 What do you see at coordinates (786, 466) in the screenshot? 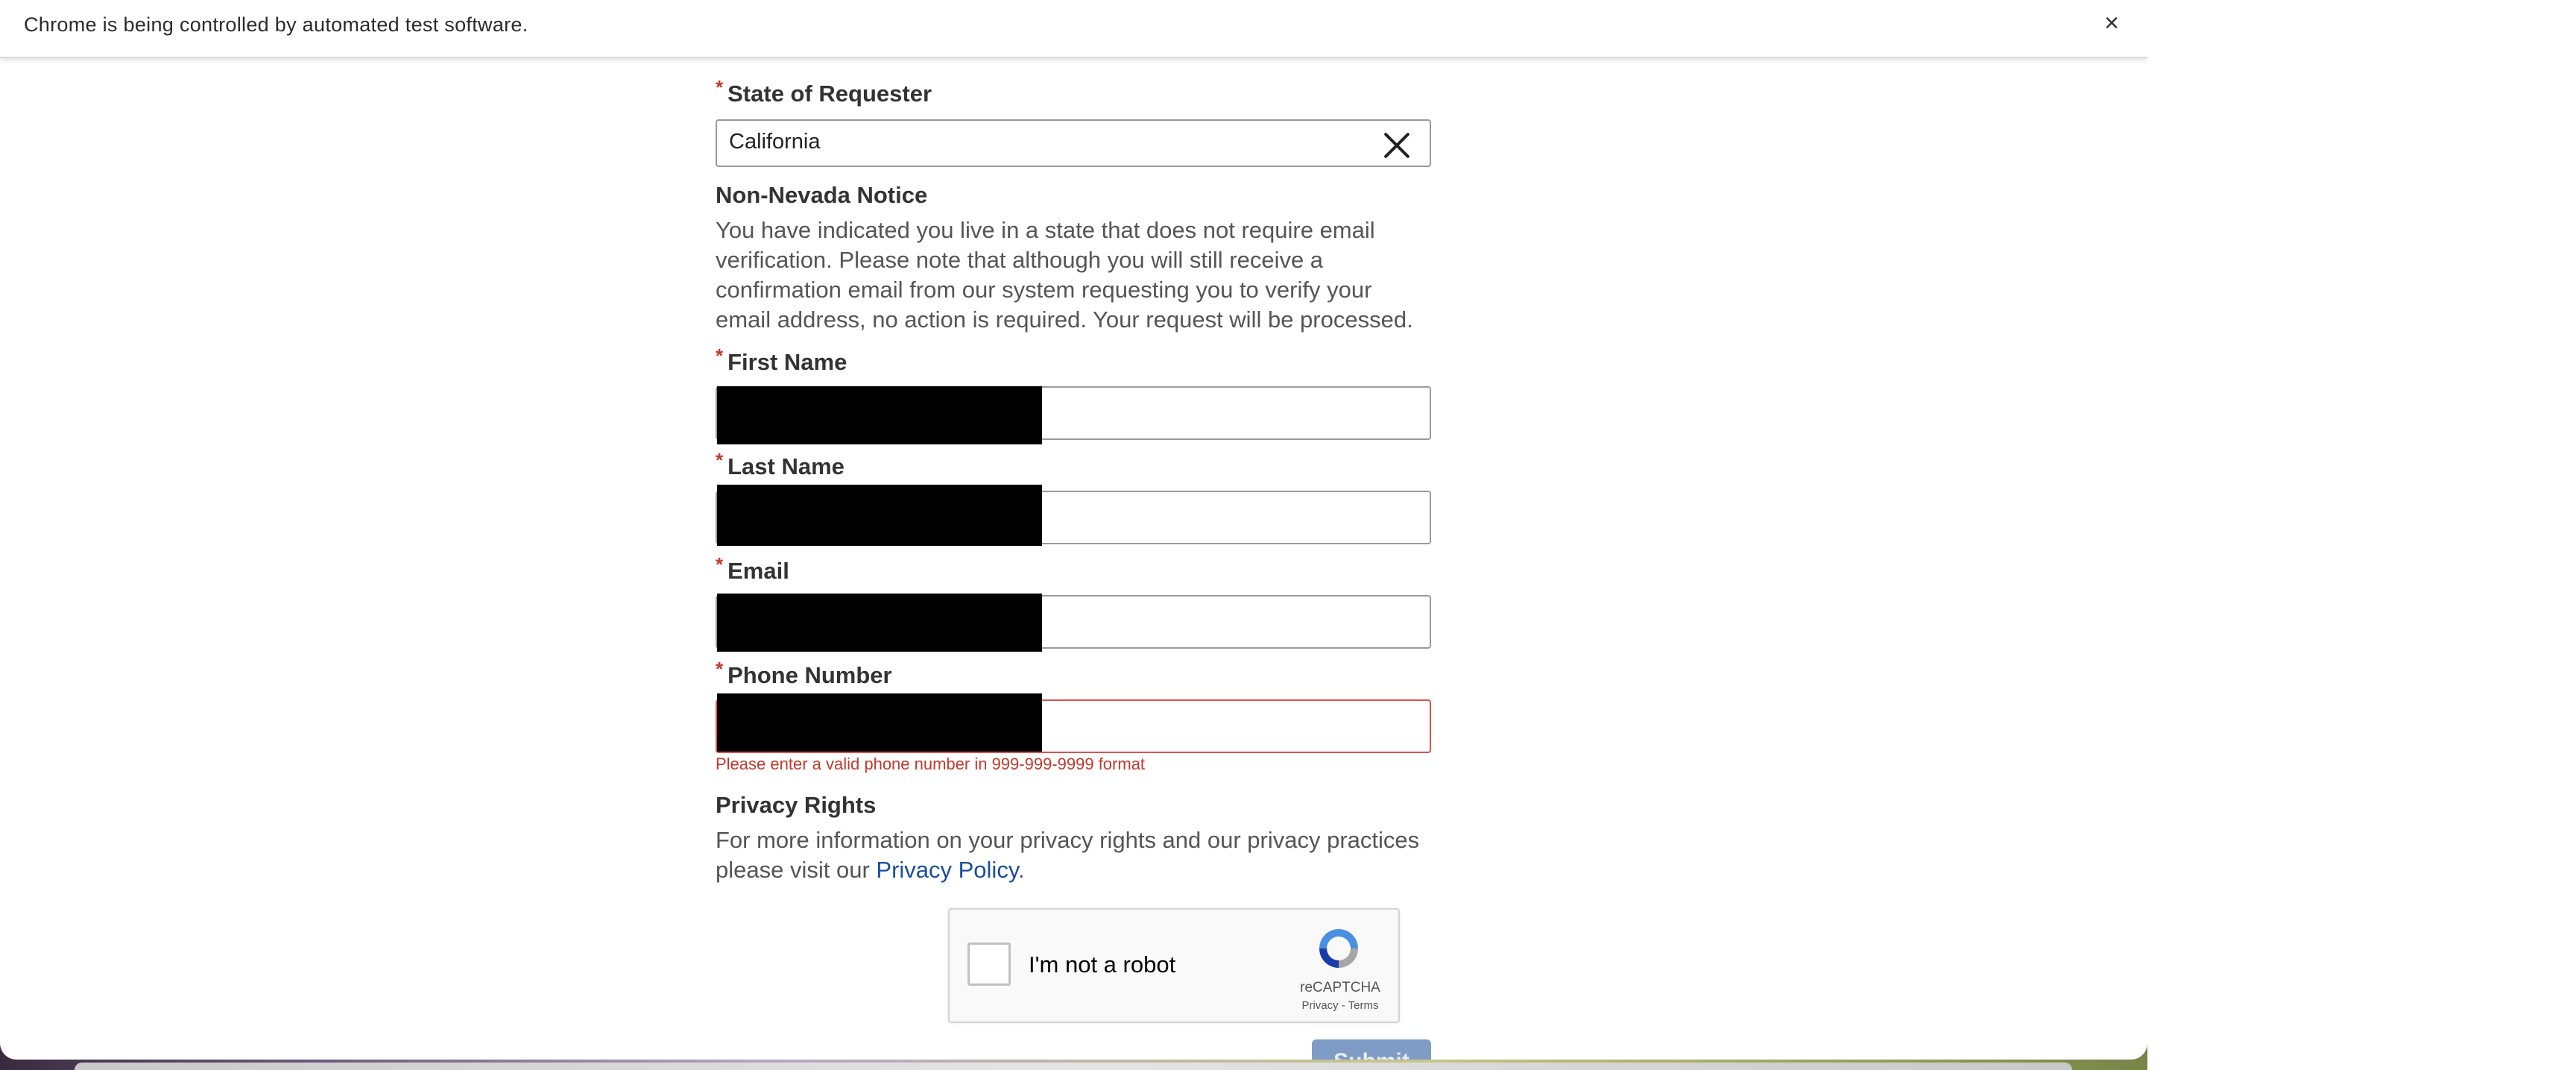
I see `last-name-label-text: Last Name` at bounding box center [786, 466].